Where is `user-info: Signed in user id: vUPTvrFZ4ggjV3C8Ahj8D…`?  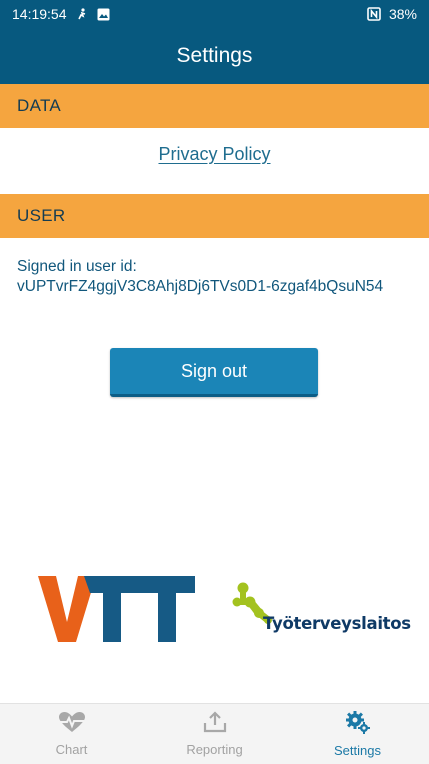
user-info: Signed in user id: vUPTvrFZ4ggjV3C8Ahj8D… is located at coordinates (219, 277).